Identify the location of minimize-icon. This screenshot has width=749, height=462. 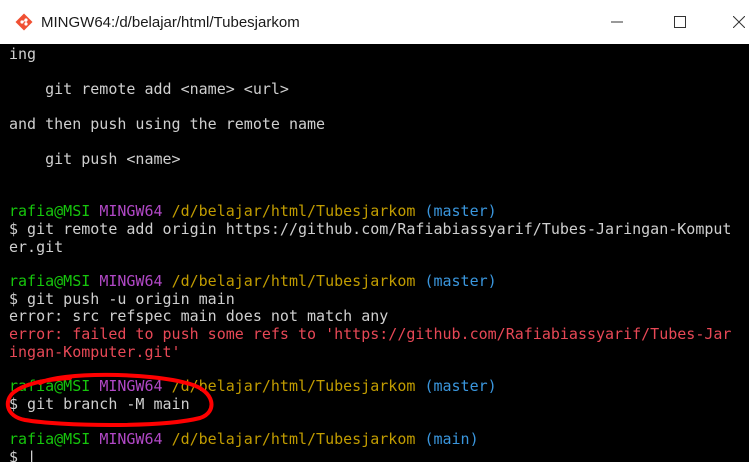
(617, 22).